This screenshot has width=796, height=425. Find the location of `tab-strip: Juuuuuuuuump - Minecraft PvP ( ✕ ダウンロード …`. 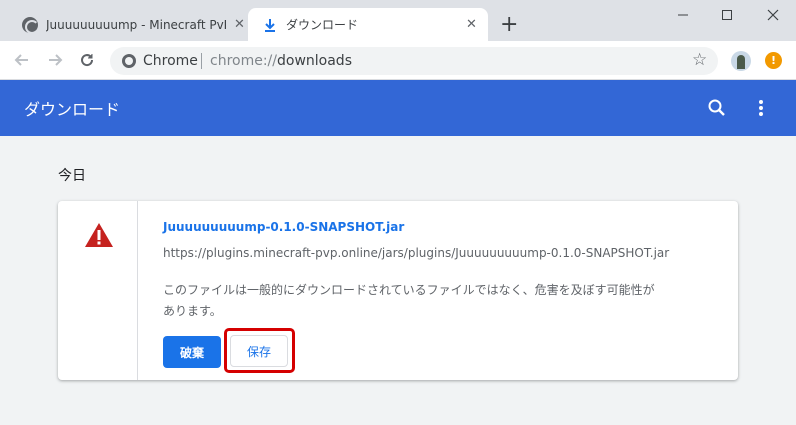

tab-strip: Juuuuuuuuump - Minecraft PvP ( ✕ ダウンロード … is located at coordinates (398, 20).